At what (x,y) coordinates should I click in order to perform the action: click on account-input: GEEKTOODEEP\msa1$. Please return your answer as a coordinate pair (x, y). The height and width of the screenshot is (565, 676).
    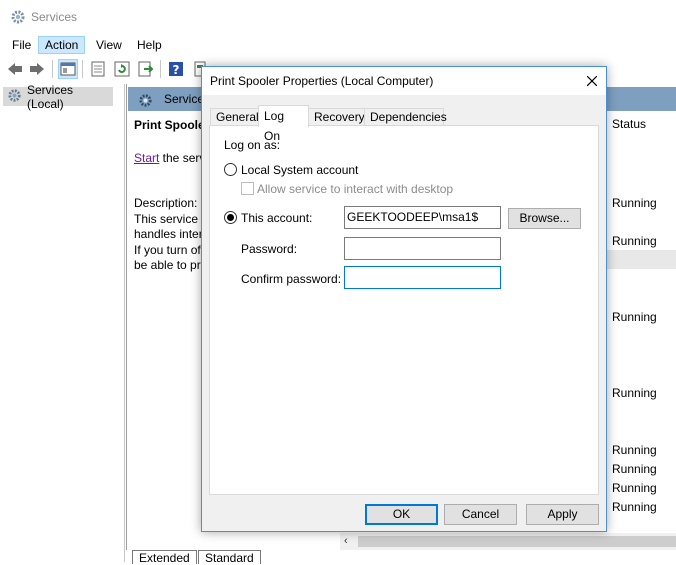
    Looking at the image, I should click on (422, 217).